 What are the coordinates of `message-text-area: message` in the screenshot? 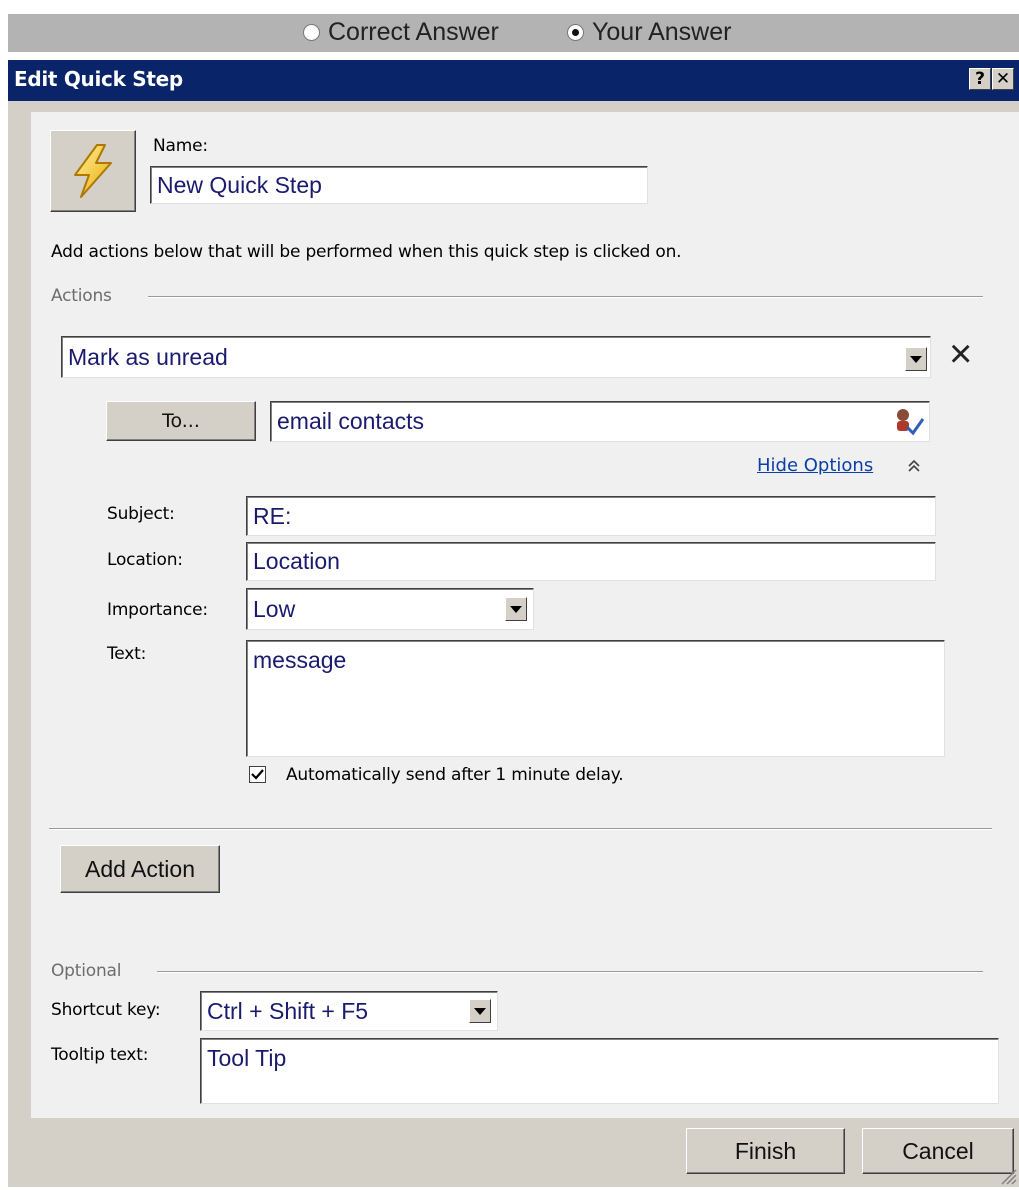 It's located at (595, 698).